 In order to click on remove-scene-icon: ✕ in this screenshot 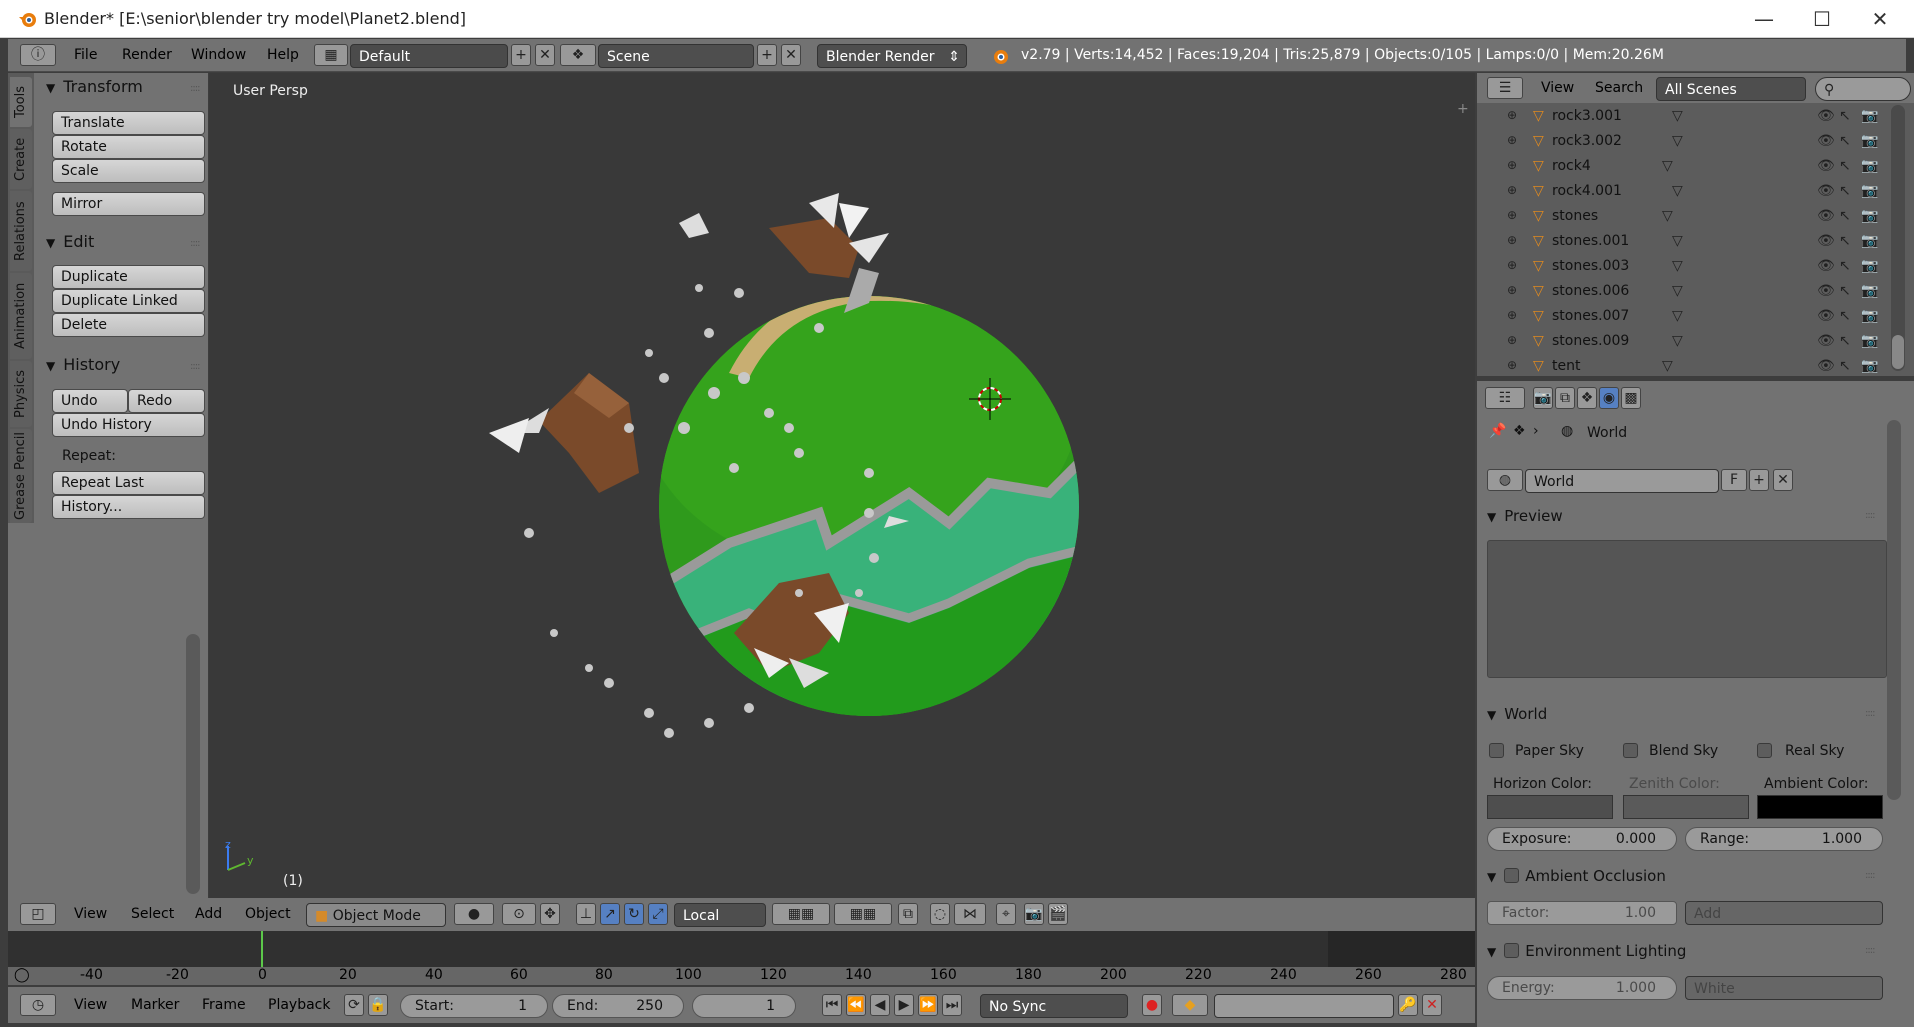, I will do `click(791, 55)`.